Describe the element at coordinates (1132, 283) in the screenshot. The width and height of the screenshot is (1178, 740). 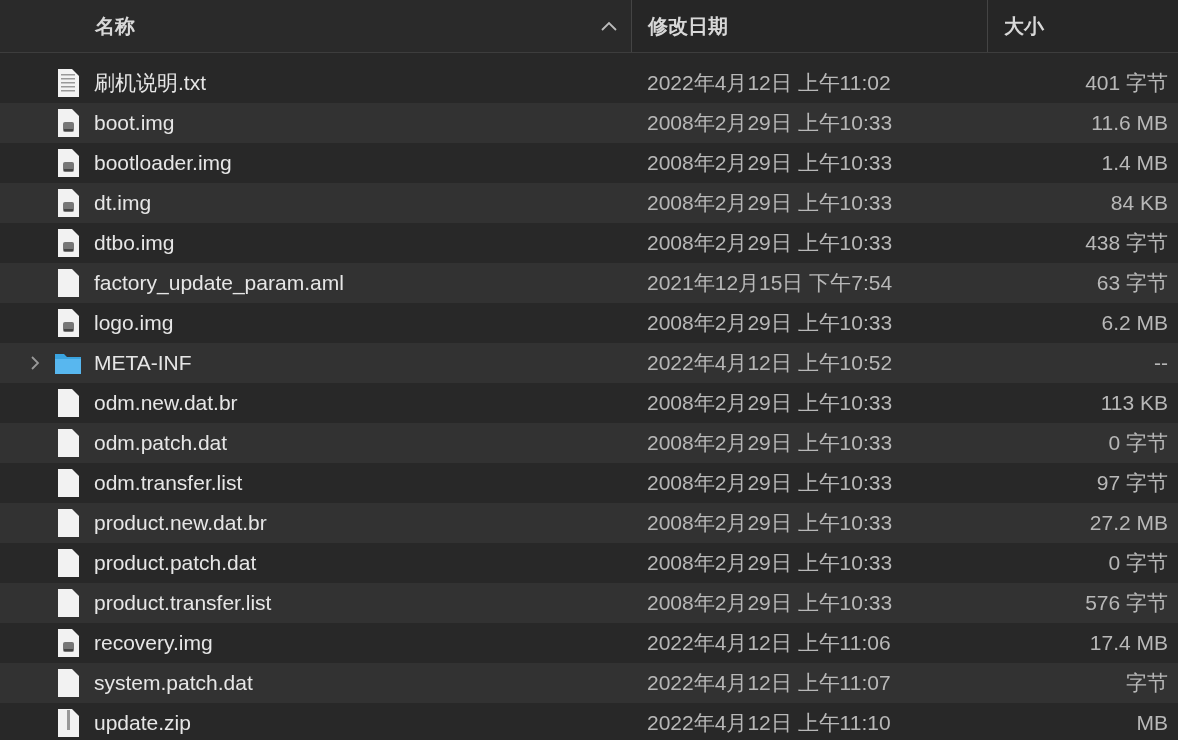
I see `file-size: 63 字节` at that location.